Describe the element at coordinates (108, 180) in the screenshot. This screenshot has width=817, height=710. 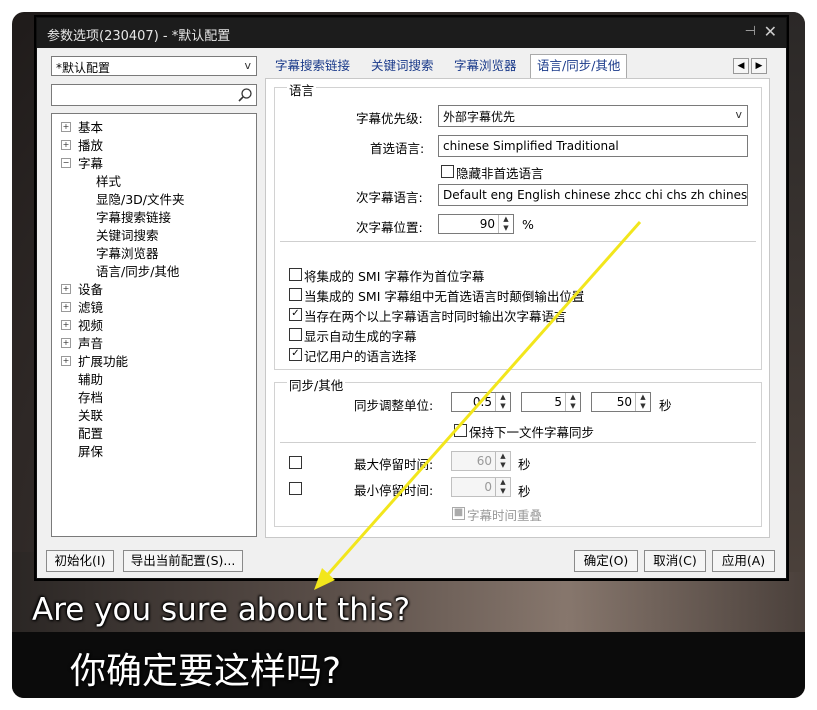
I see `tree-item: 样式` at that location.